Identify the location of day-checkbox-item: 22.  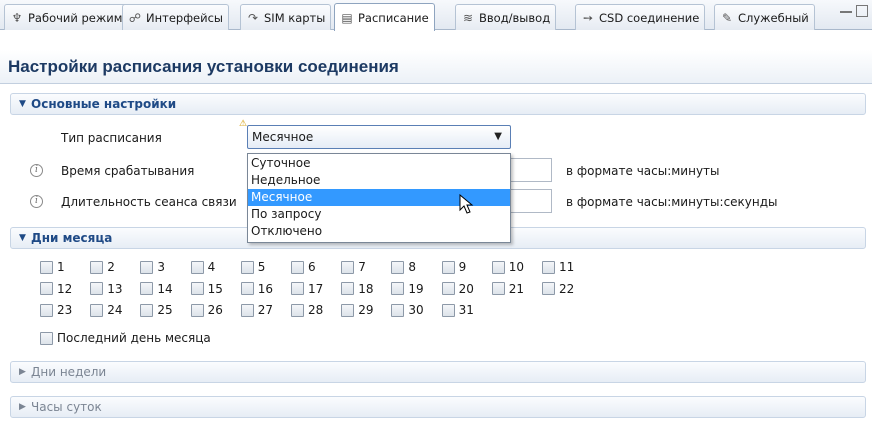
(558, 289).